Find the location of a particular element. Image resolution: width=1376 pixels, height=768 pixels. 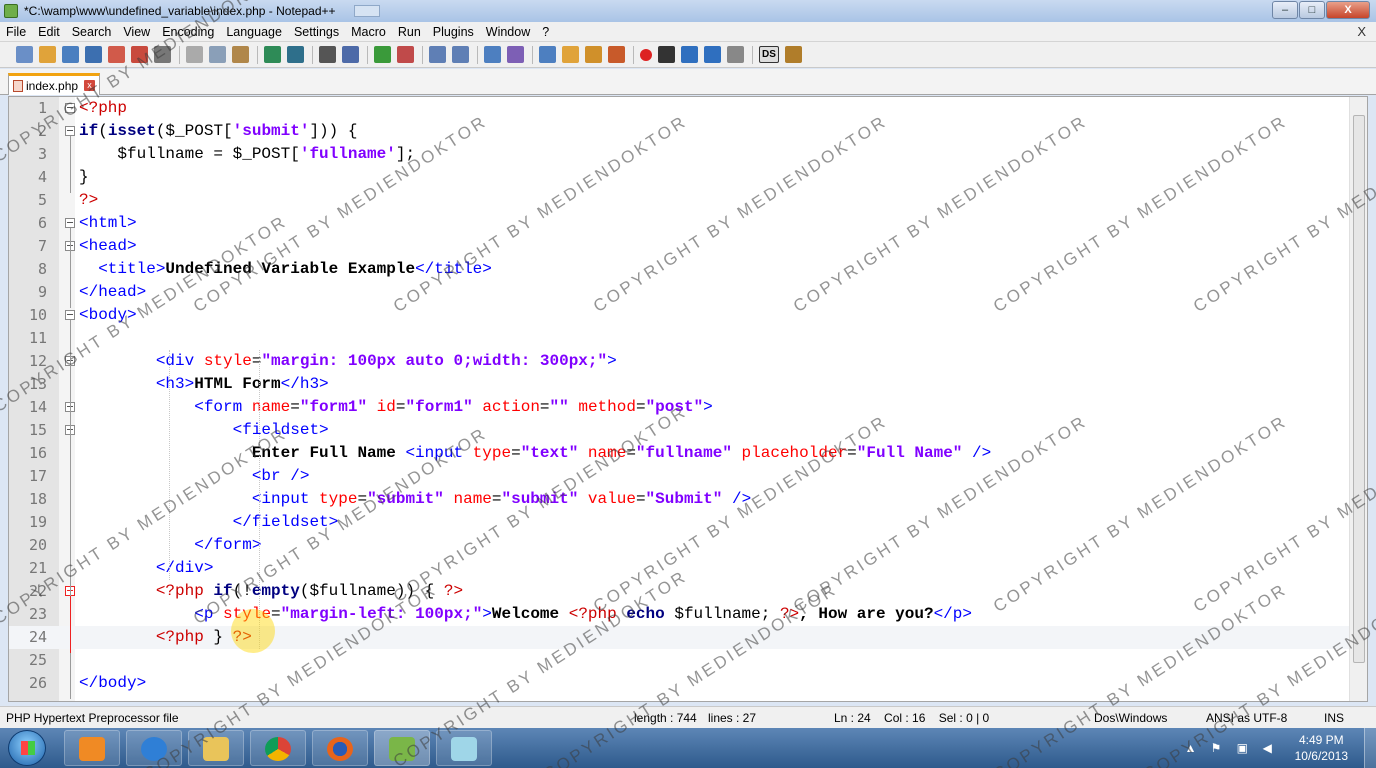

action-center-icon: ⚑ is located at coordinates (1218, 748).